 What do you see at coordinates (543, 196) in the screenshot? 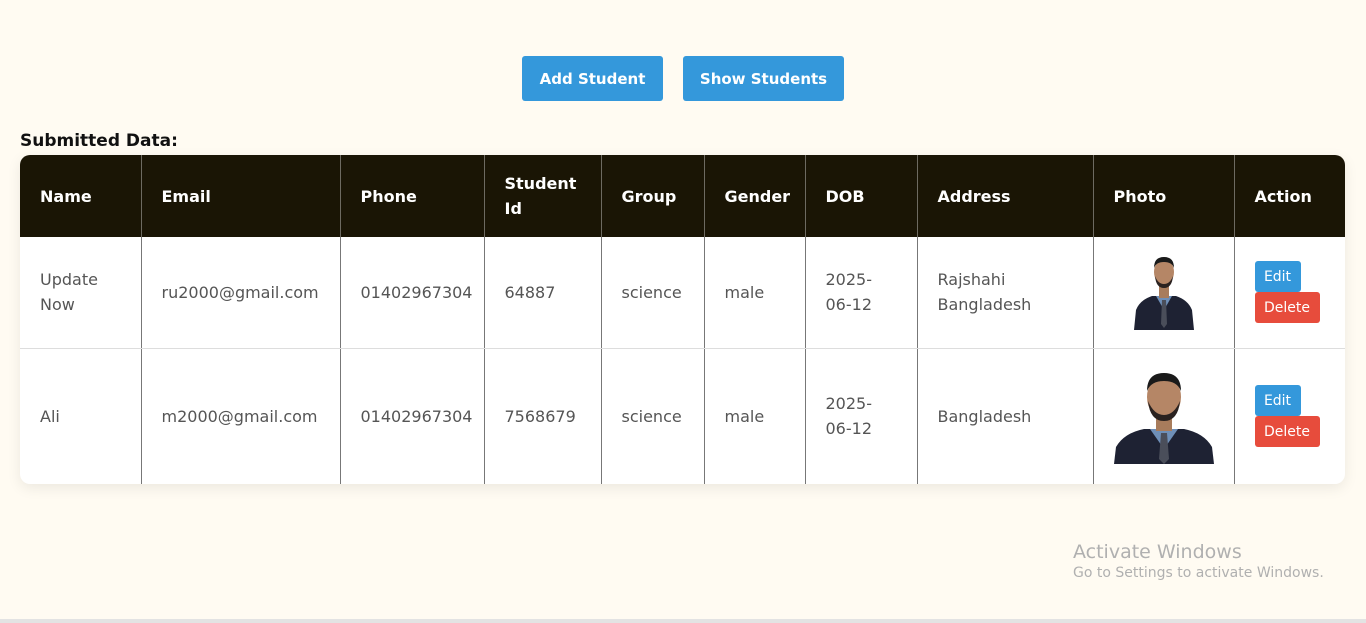
I see `header-student-id: Student Id` at bounding box center [543, 196].